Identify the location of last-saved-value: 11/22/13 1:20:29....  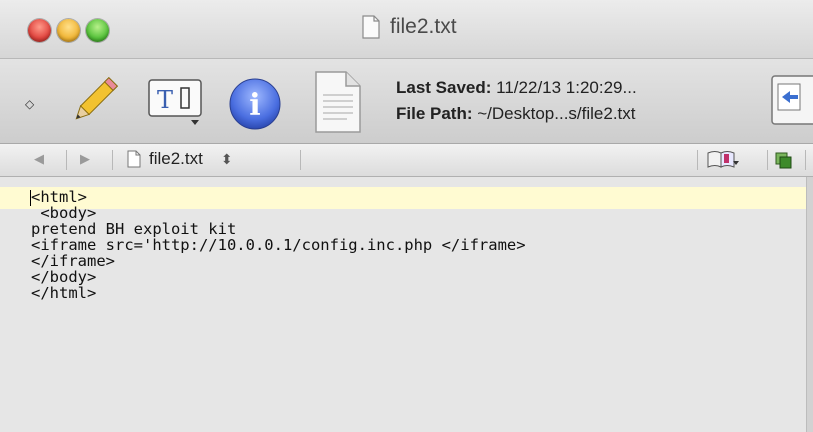
(564, 87).